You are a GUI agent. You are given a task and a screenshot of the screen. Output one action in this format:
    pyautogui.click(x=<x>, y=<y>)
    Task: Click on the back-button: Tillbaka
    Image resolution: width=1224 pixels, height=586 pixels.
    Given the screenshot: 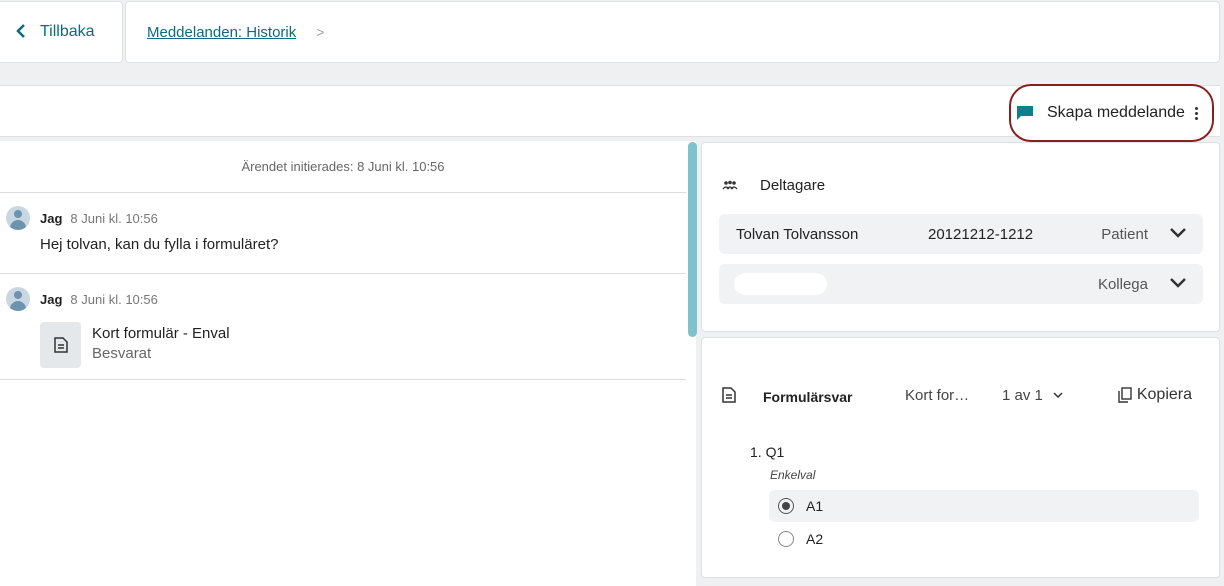 What is the action you would take?
    pyautogui.click(x=61, y=32)
    